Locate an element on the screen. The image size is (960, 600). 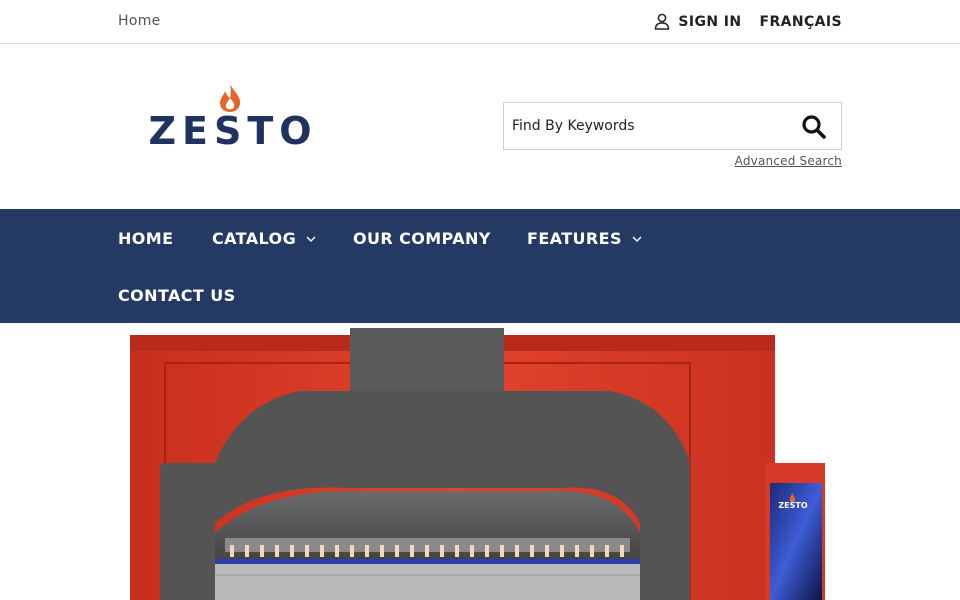
nav-home: HOME is located at coordinates (145, 238).